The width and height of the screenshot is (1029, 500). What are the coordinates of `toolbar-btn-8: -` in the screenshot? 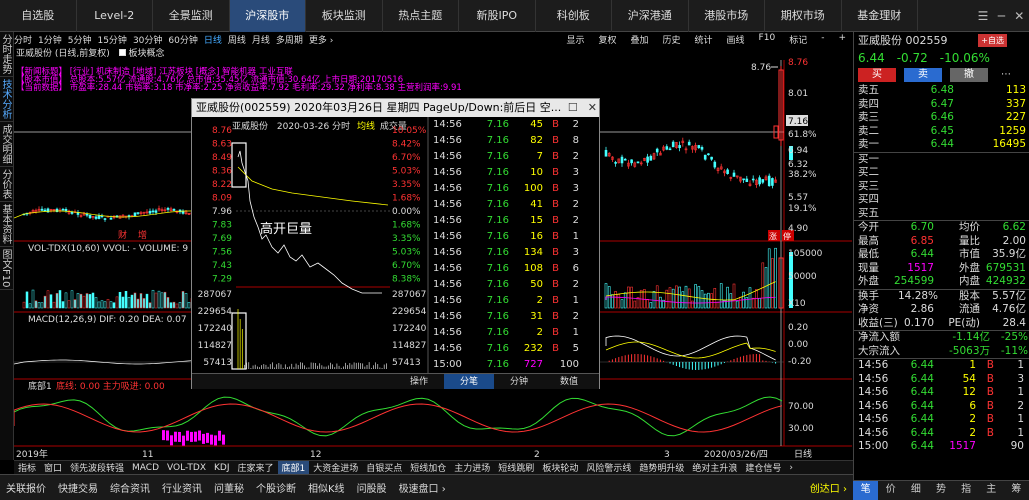 It's located at (822, 39).